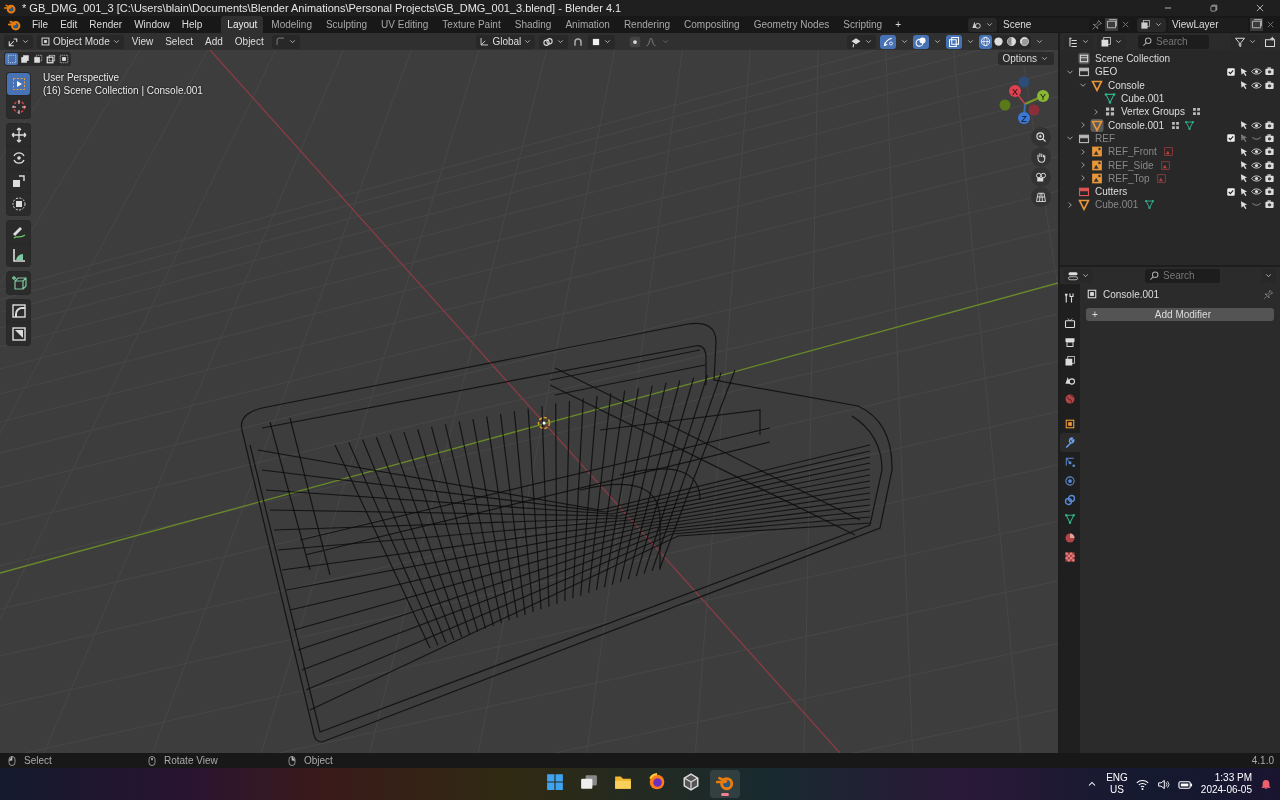 This screenshot has width=1280, height=800. Describe the element at coordinates (1182, 275) in the screenshot. I see `properties-search-field: Search` at that location.